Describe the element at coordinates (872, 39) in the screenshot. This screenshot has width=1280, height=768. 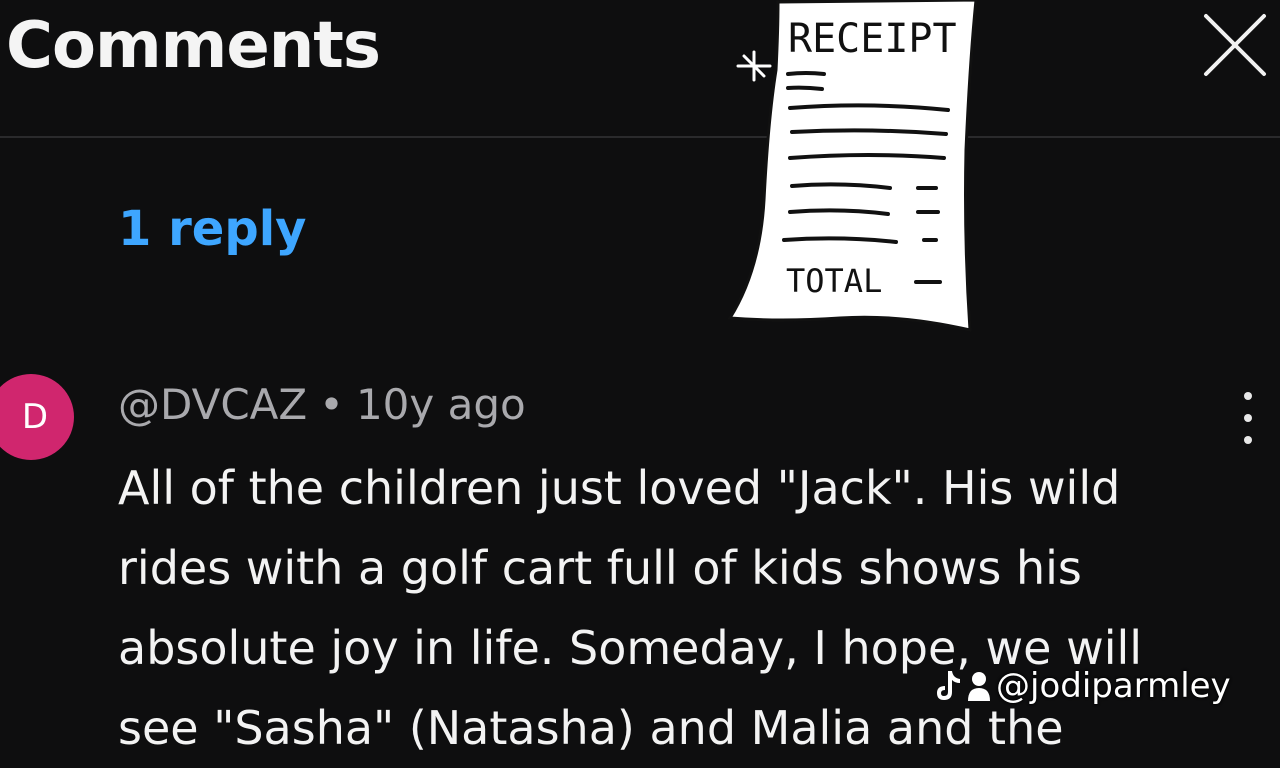
I see `receipt-heading: RECEIPT` at that location.